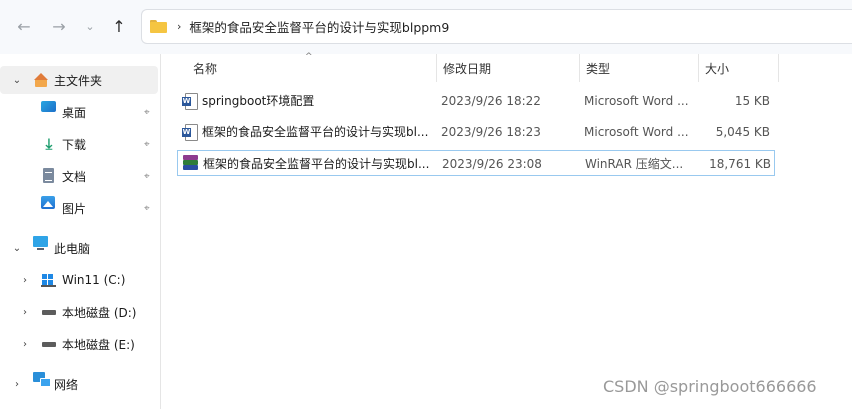 Image resolution: width=852 pixels, height=409 pixels. I want to click on column-header-name: 名称, so click(312, 68).